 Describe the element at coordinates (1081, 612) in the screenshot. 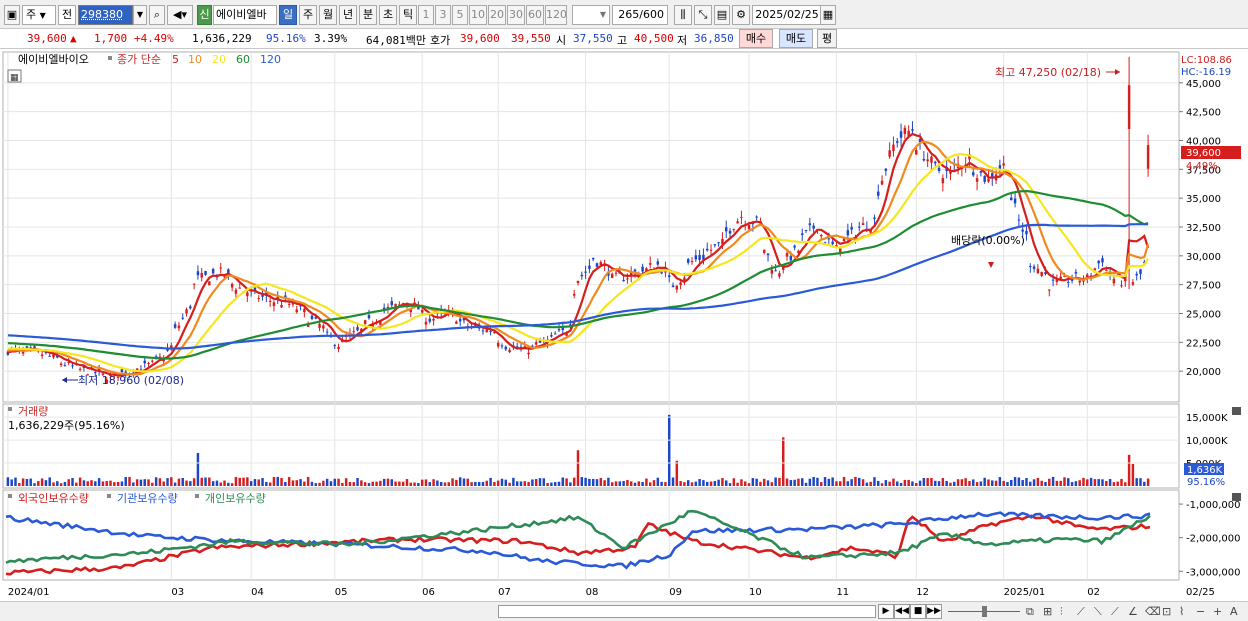

I see `line-tool-icon: ⟋` at that location.